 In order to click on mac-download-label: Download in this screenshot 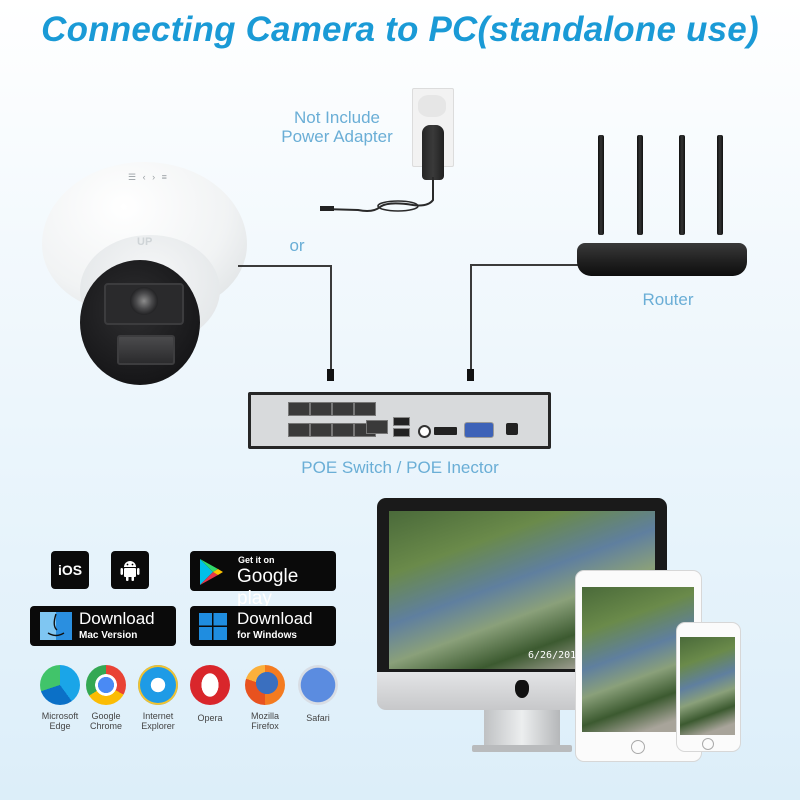, I will do `click(117, 618)`.